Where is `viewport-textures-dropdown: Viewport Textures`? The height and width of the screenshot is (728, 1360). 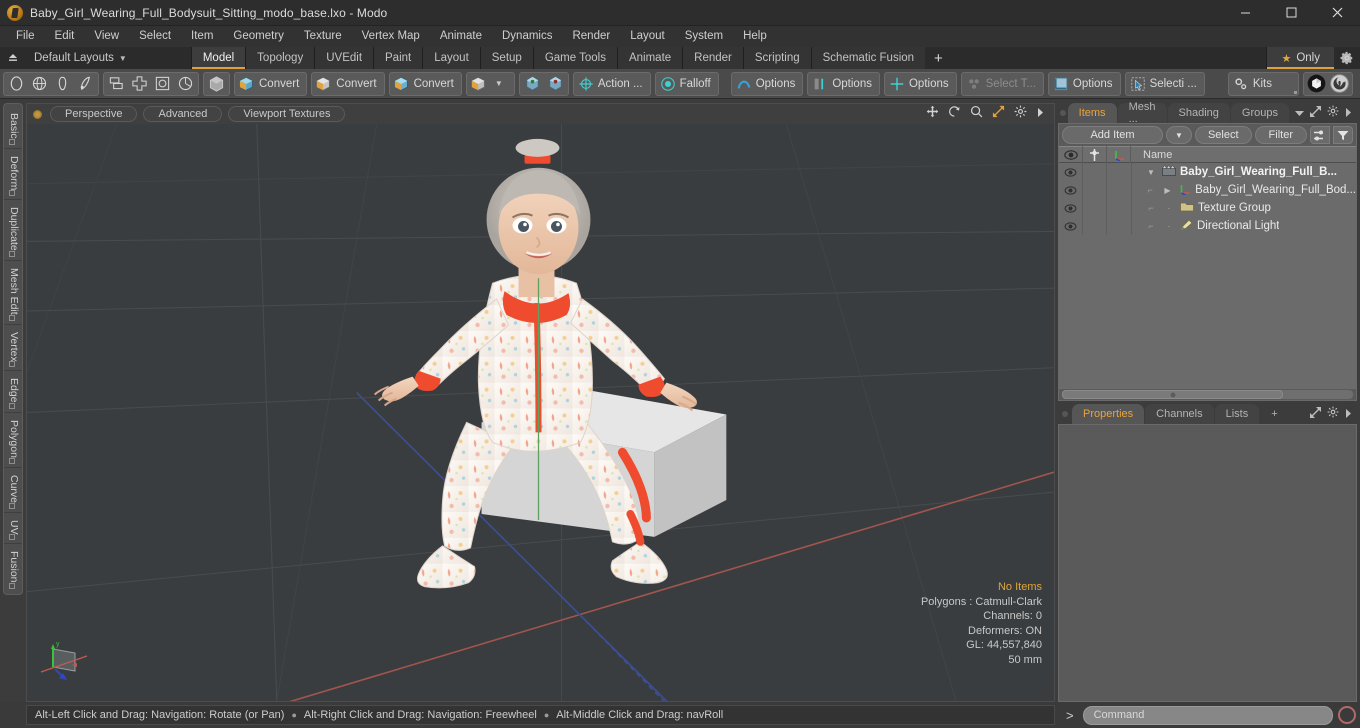
viewport-textures-dropdown: Viewport Textures is located at coordinates (287, 114).